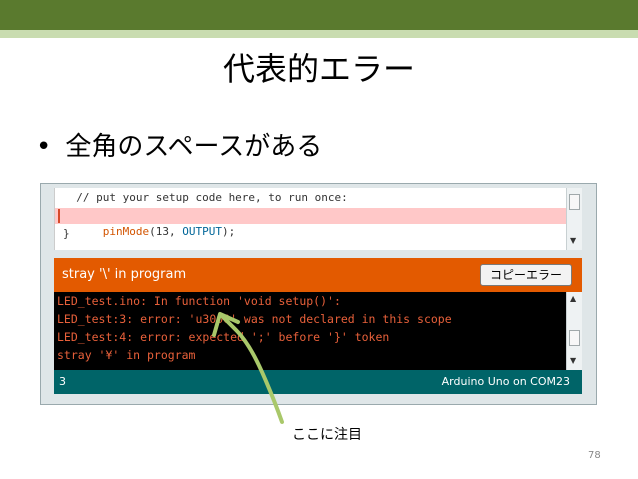  I want to click on code-line-brace: }, so click(66, 233).